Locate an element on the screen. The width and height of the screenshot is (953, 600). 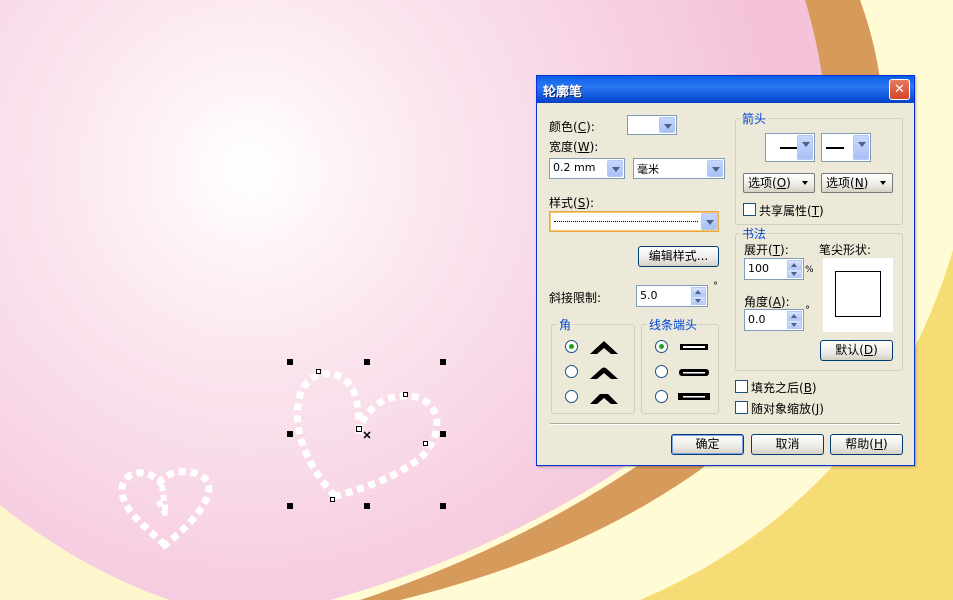
nib-square-icon is located at coordinates (858, 294).